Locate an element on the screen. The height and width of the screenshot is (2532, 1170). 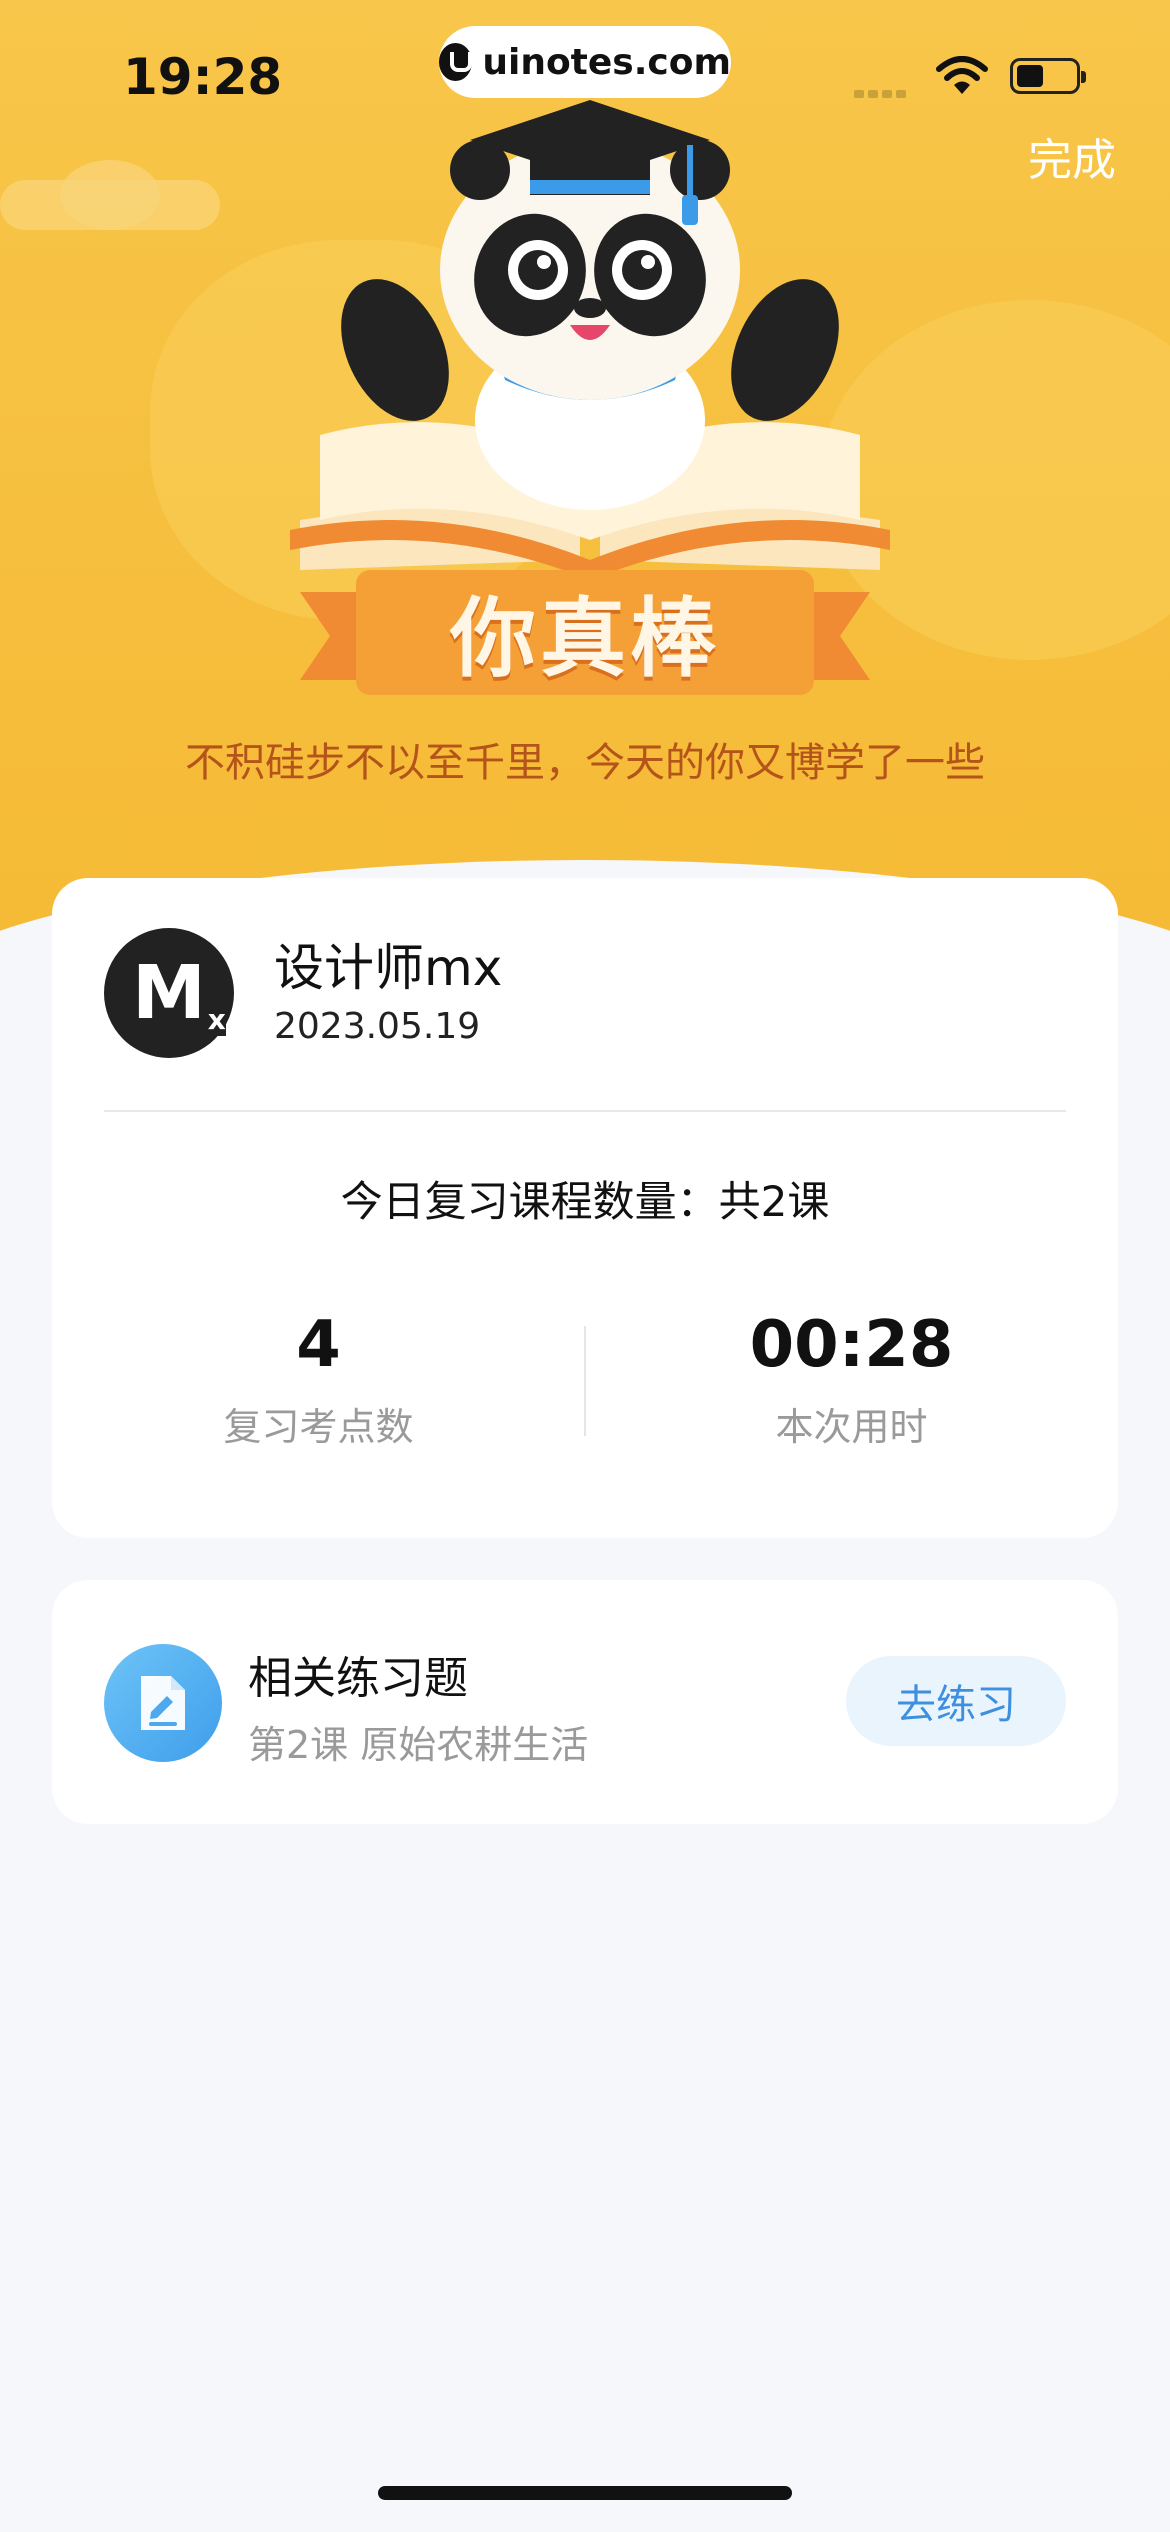
exercise-subtitle: 第2课 原始农耕生活 is located at coordinates (418, 1745).